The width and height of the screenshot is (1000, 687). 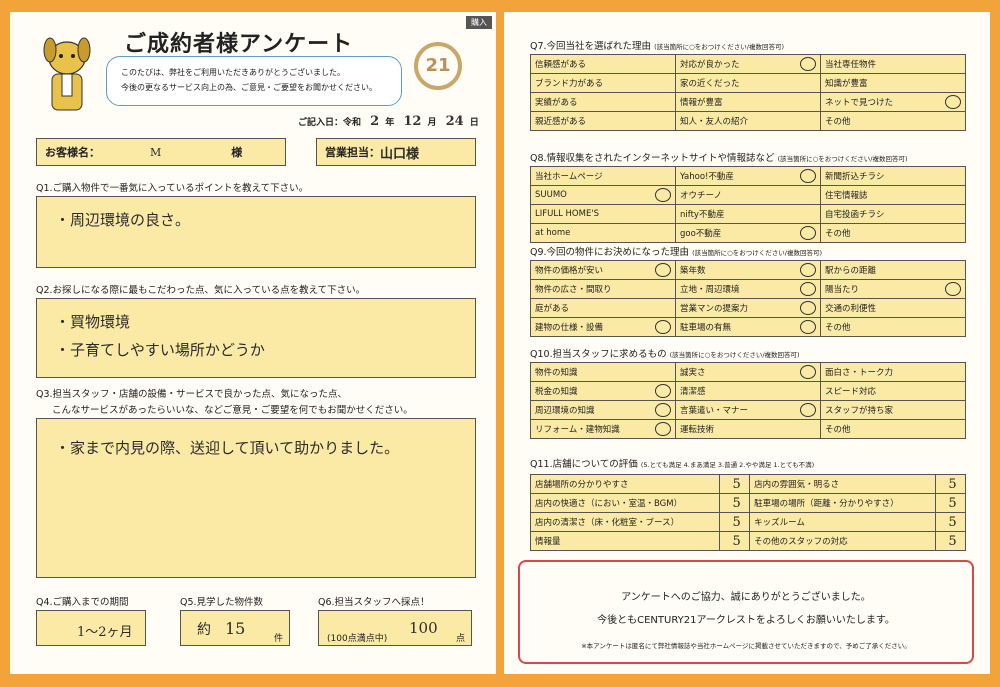 I want to click on q10-option: スピード対応, so click(x=893, y=391).